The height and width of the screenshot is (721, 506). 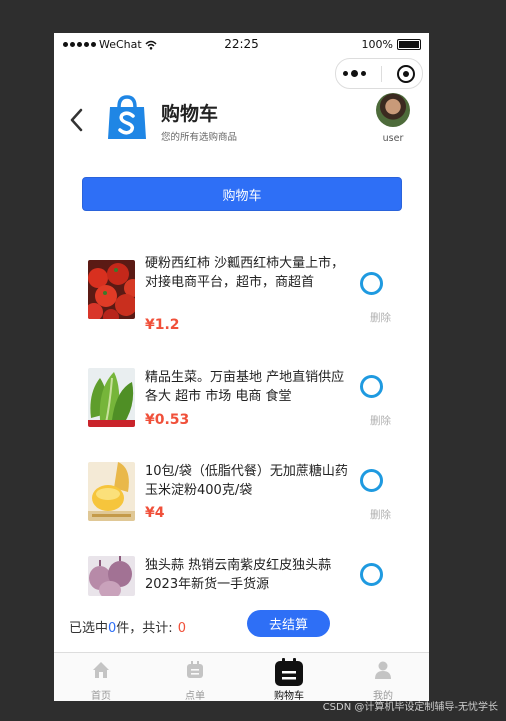 What do you see at coordinates (288, 623) in the screenshot?
I see `checkout-button: 去结算` at bounding box center [288, 623].